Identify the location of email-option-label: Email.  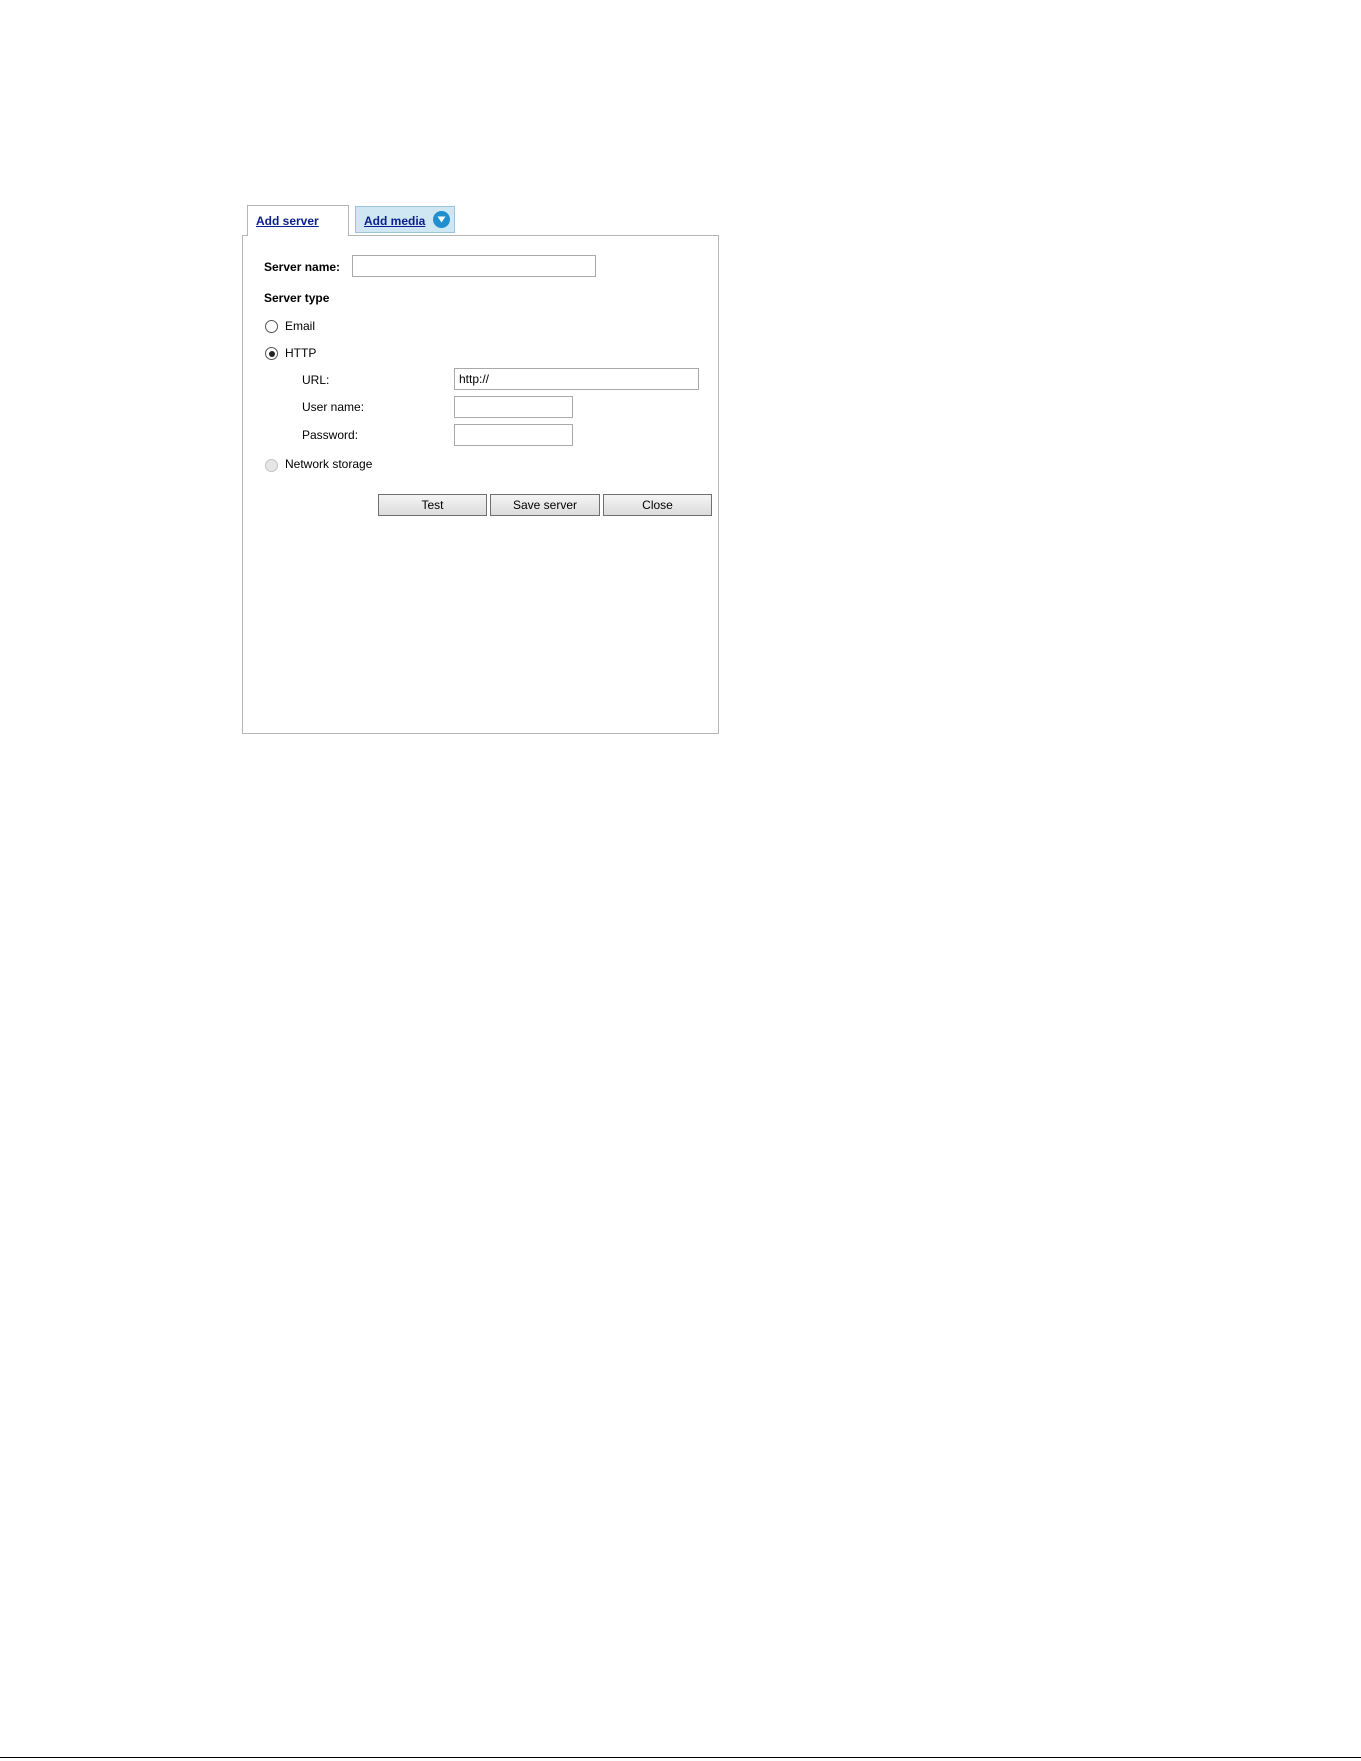
(300, 326).